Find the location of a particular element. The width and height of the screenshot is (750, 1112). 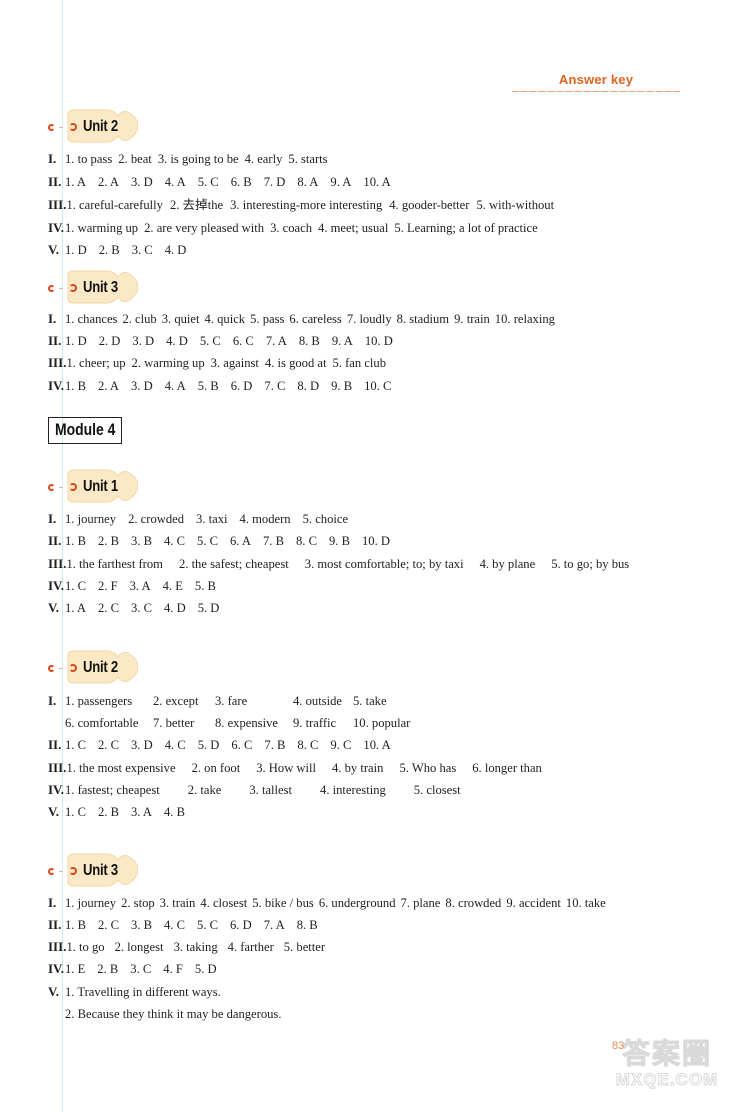

answer-item: 2. on foot is located at coordinates (216, 768).